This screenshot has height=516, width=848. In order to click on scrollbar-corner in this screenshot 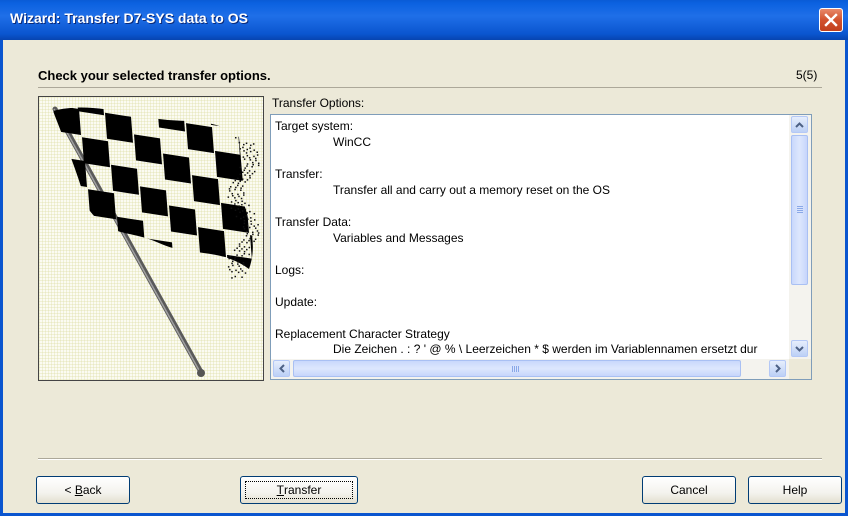, I will do `click(800, 369)`.